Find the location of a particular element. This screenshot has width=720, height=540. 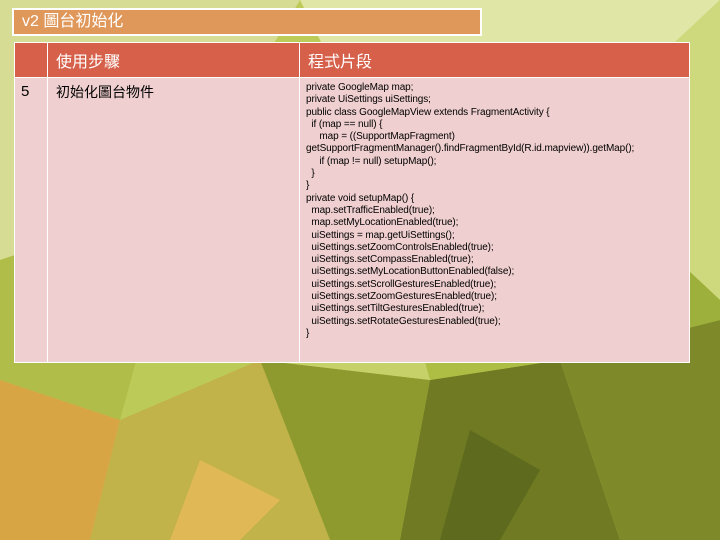

code-line: uiSettings.setZoomGesturesEnabled(true); is located at coordinates (401, 297).